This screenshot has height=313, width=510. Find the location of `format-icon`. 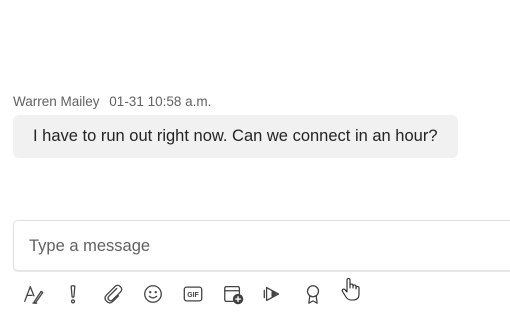

format-icon is located at coordinates (34, 295).